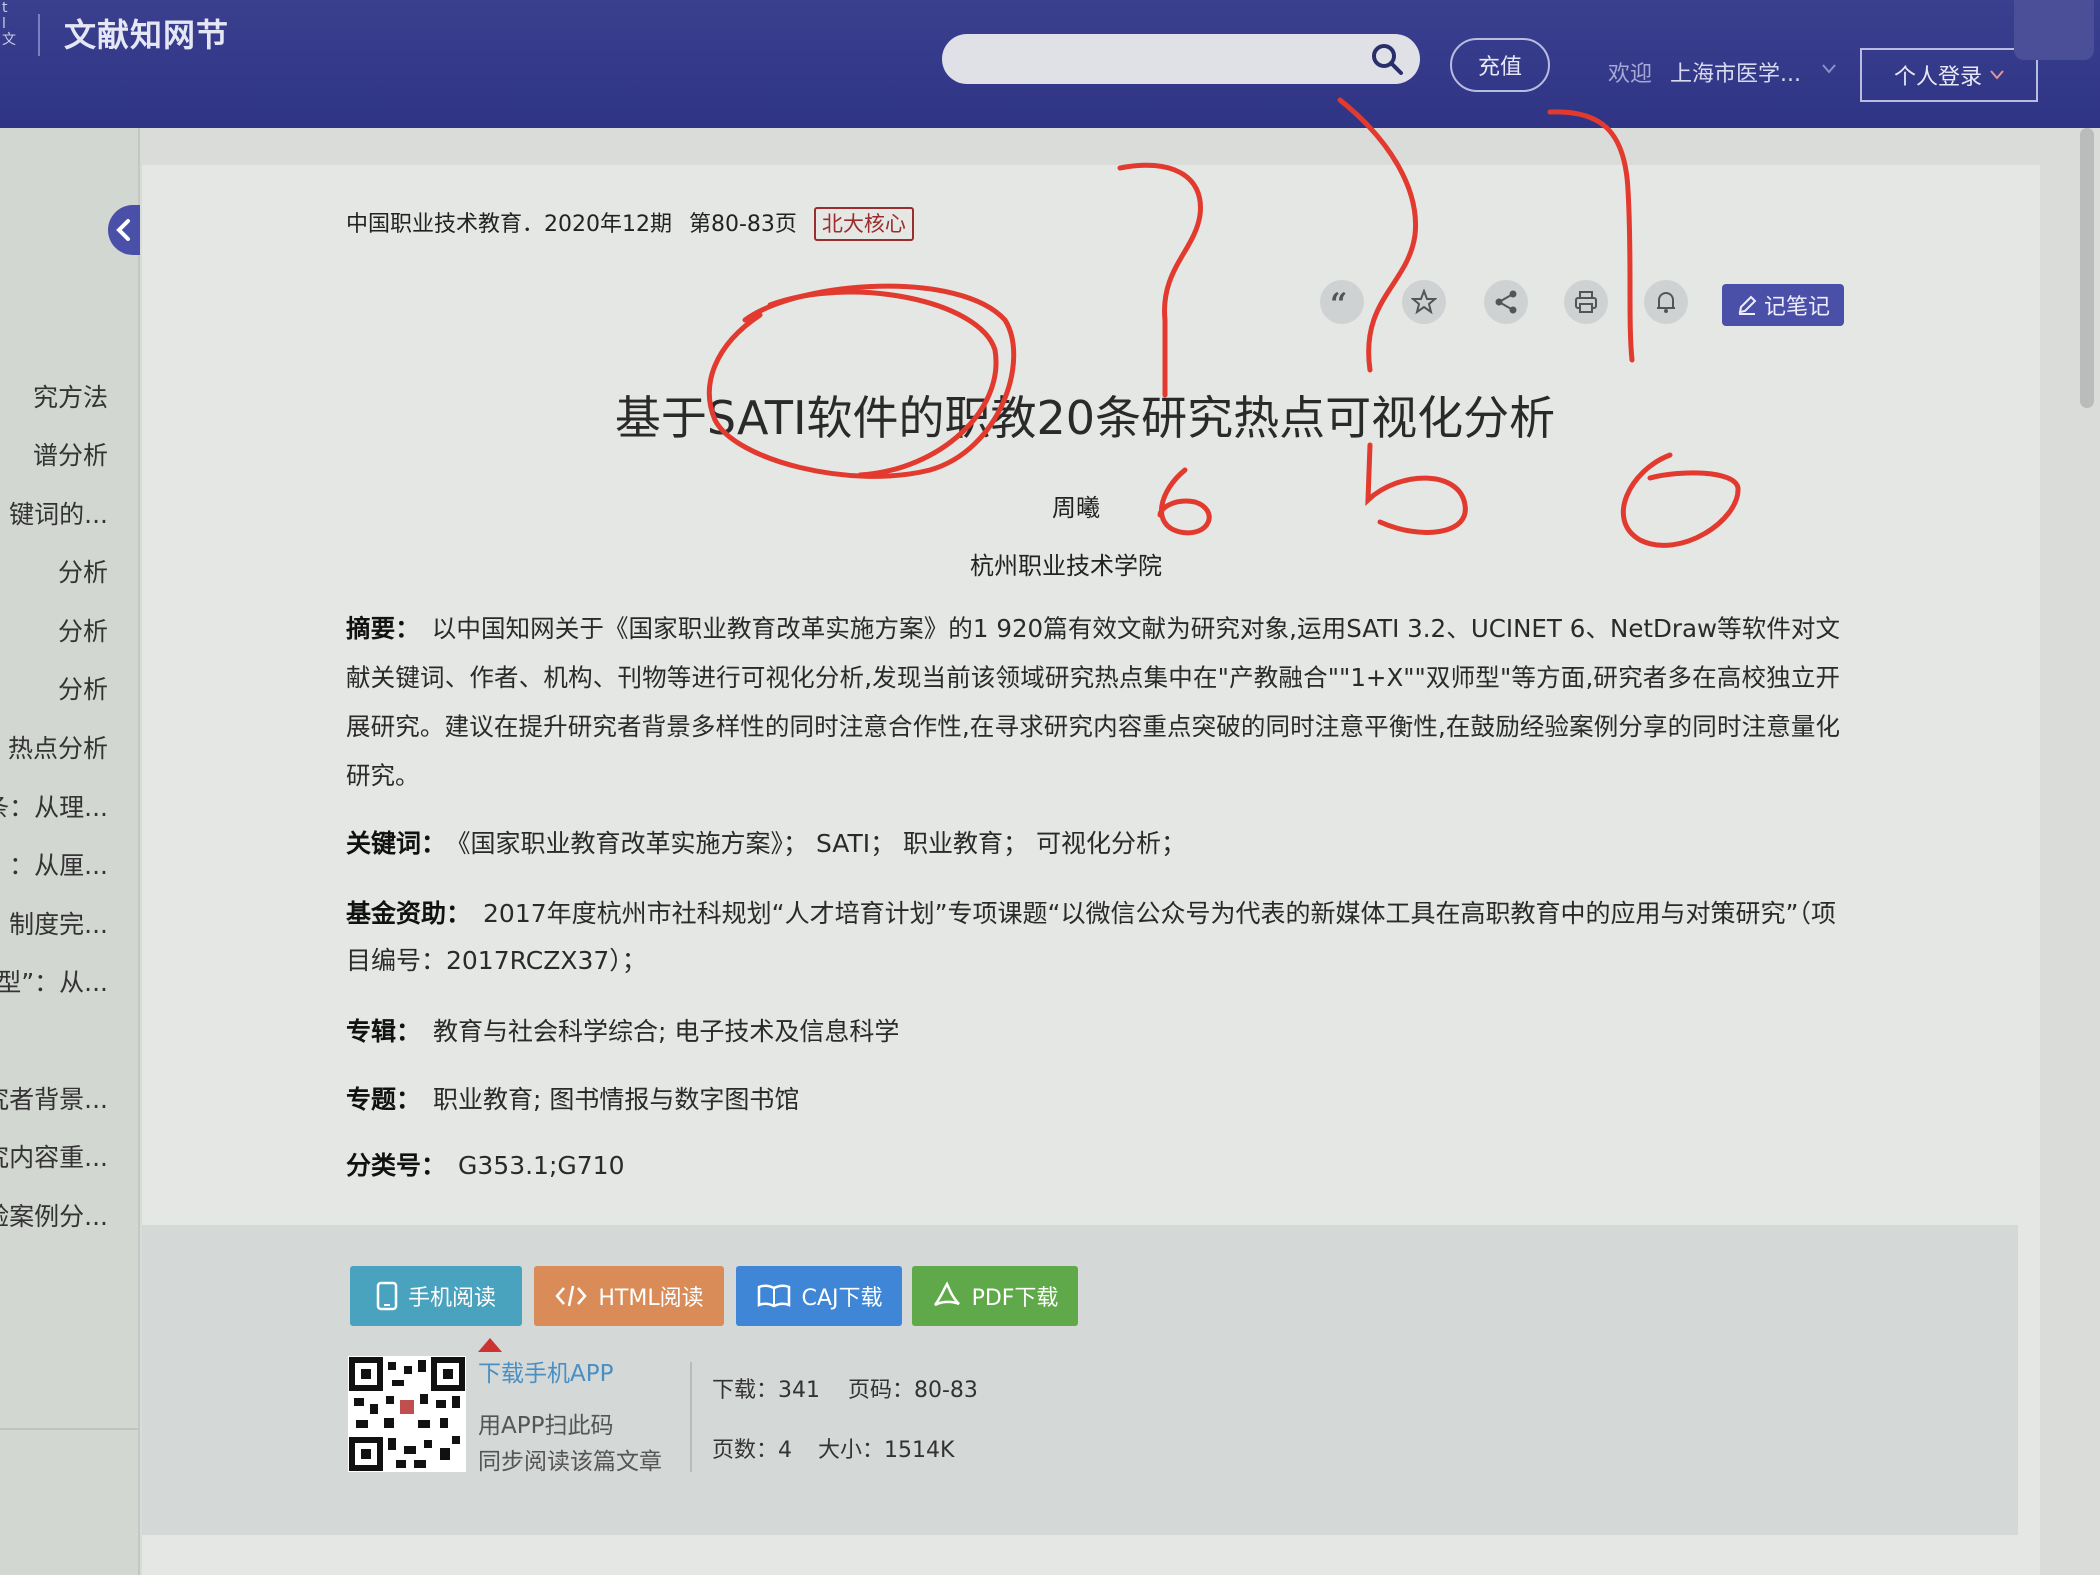 This screenshot has height=1575, width=2100. I want to click on mobile-read-button: 手机阅读, so click(436, 1296).